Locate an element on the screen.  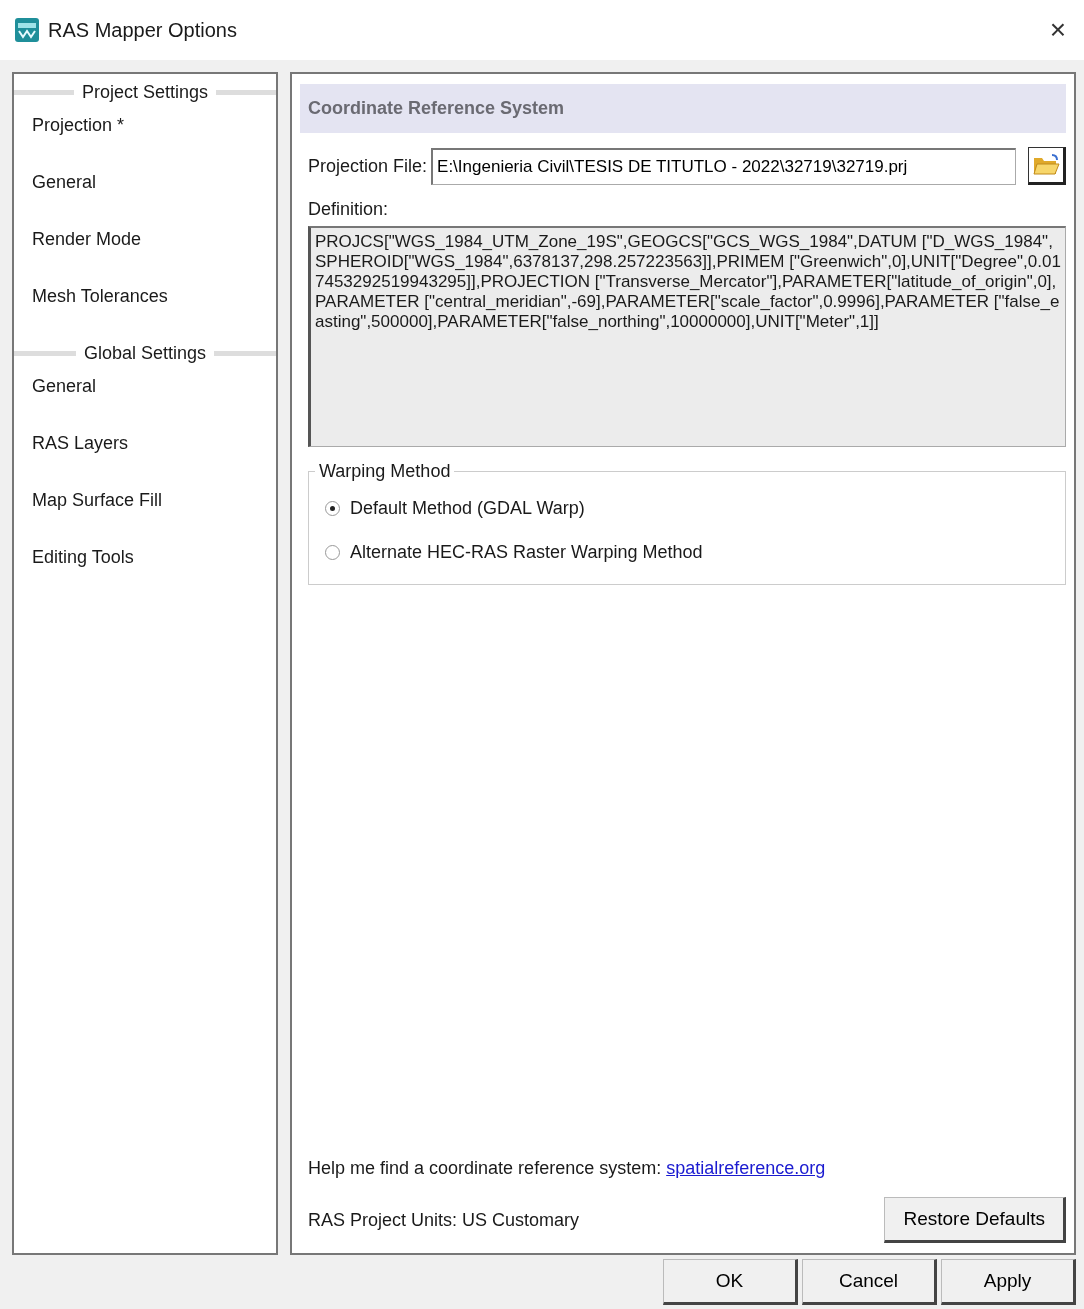
sidebar-item: Mesh Tolerances is located at coordinates (100, 296).